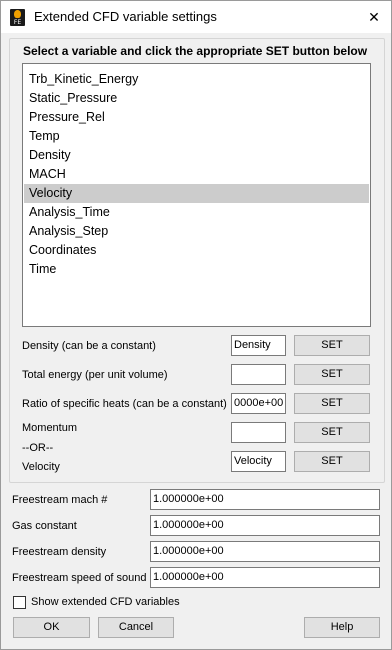 The height and width of the screenshot is (650, 392). Describe the element at coordinates (342, 627) in the screenshot. I see `help-button: Help` at that location.